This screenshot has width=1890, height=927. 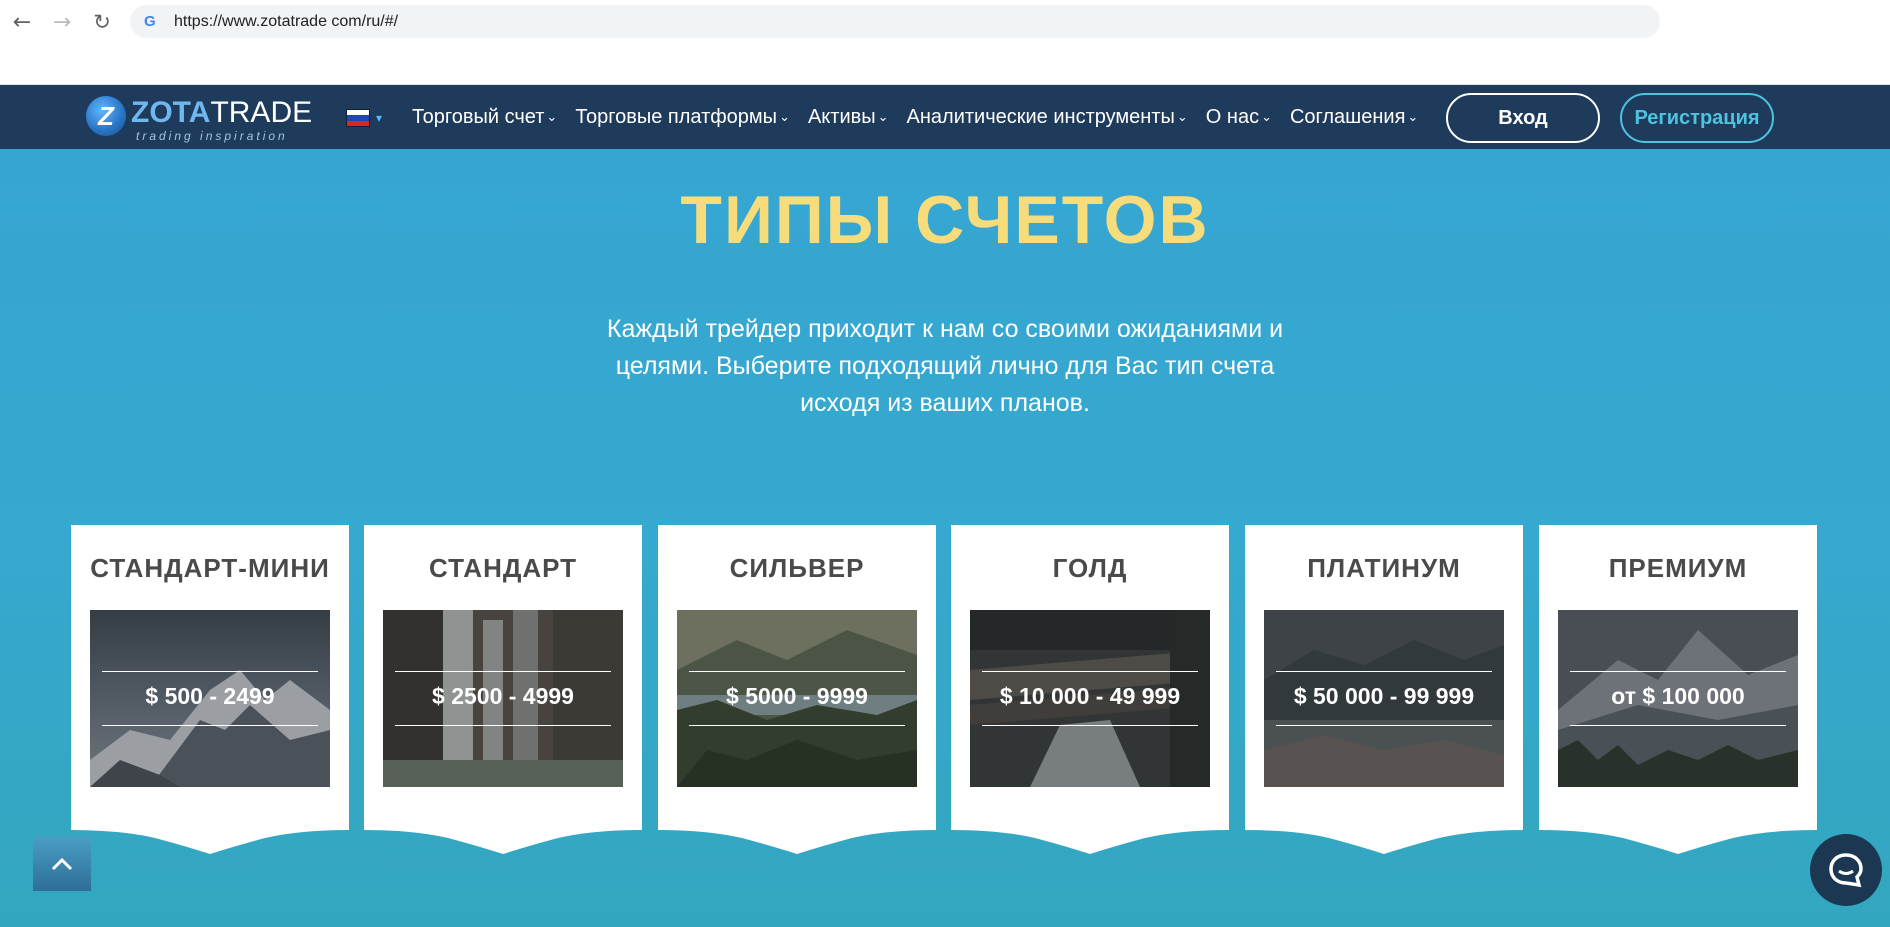 I want to click on reload-icon: ↻, so click(x=102, y=22).